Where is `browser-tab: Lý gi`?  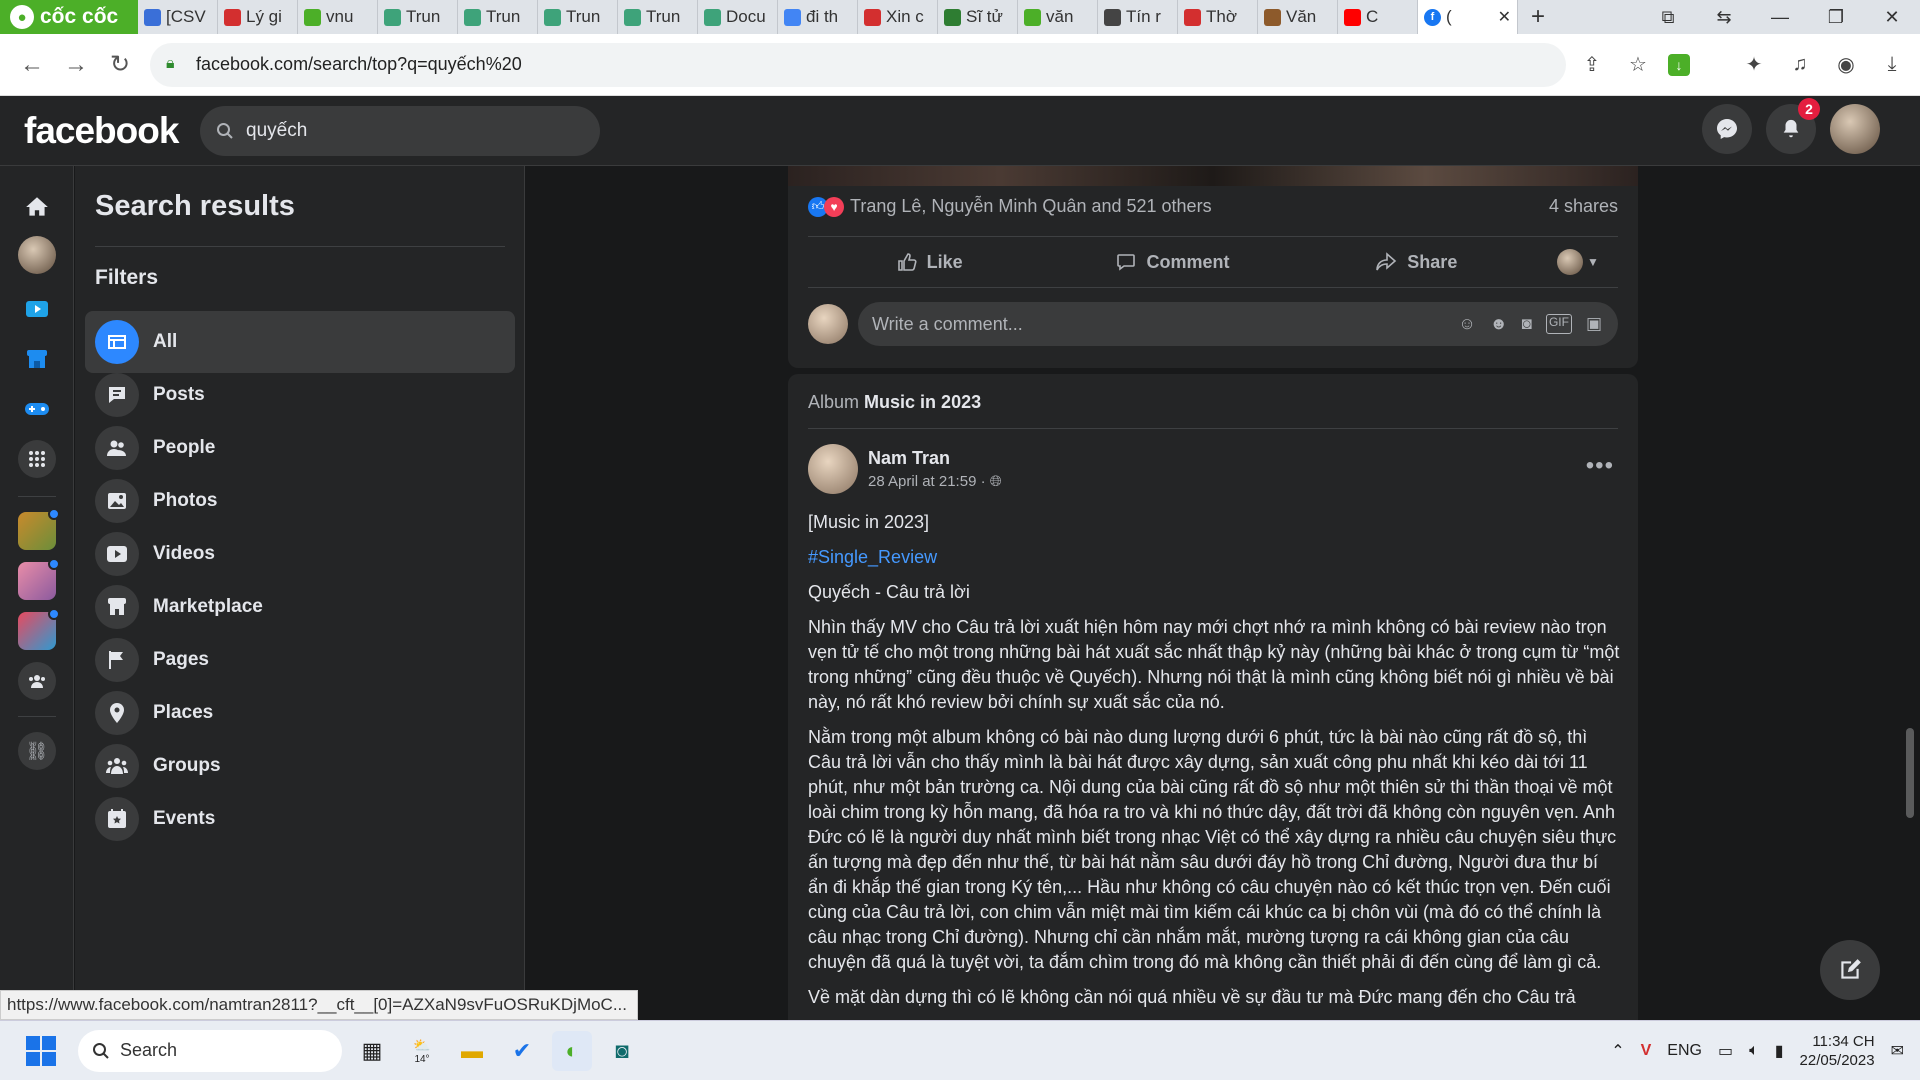
browser-tab: Lý gi is located at coordinates (258, 17).